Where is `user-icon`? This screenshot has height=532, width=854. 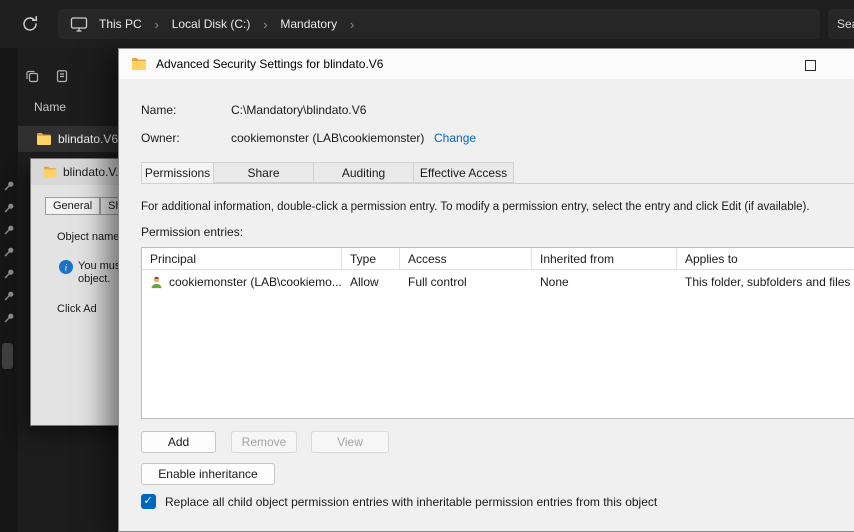
user-icon is located at coordinates (156, 282).